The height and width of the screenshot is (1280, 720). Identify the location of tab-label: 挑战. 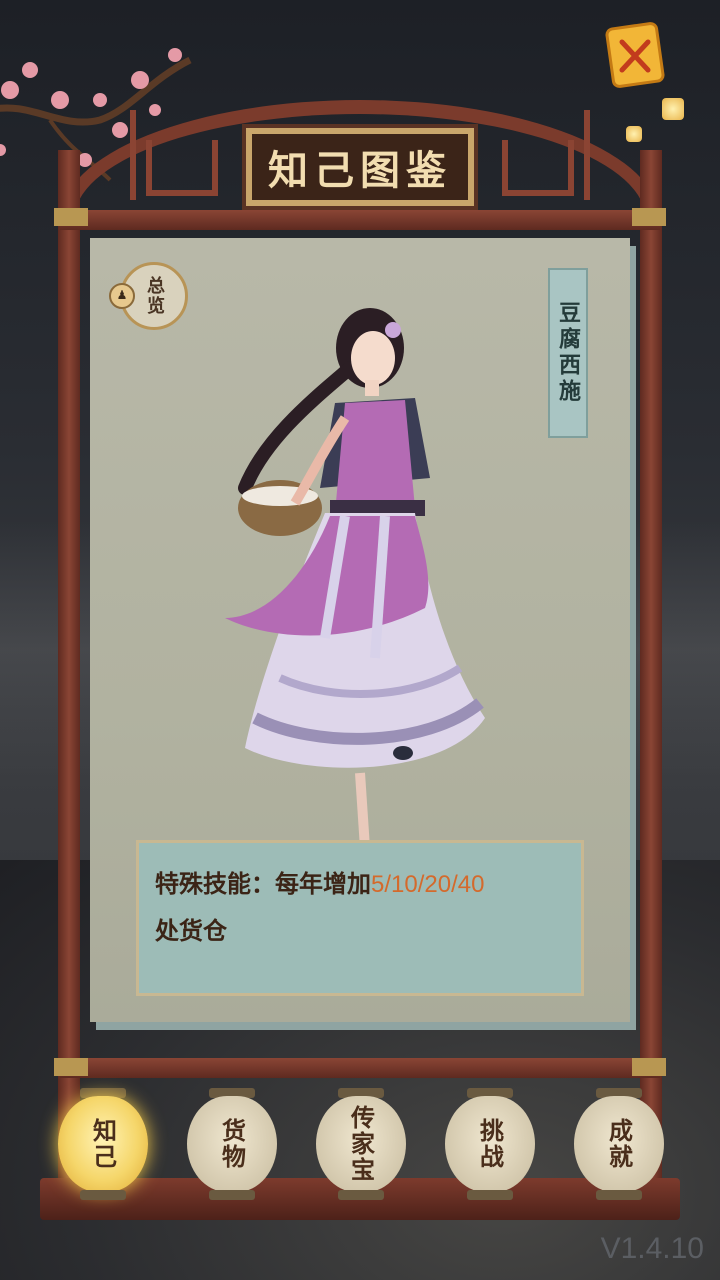
(490, 1144).